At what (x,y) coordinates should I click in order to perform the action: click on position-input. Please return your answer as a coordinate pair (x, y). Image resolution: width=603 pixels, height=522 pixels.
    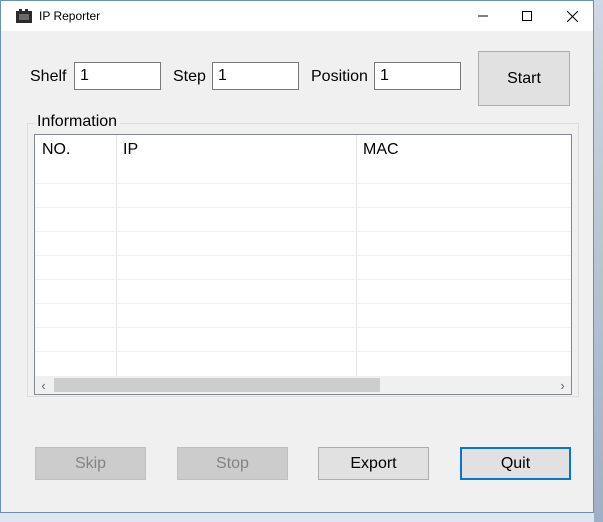
    Looking at the image, I should click on (417, 76).